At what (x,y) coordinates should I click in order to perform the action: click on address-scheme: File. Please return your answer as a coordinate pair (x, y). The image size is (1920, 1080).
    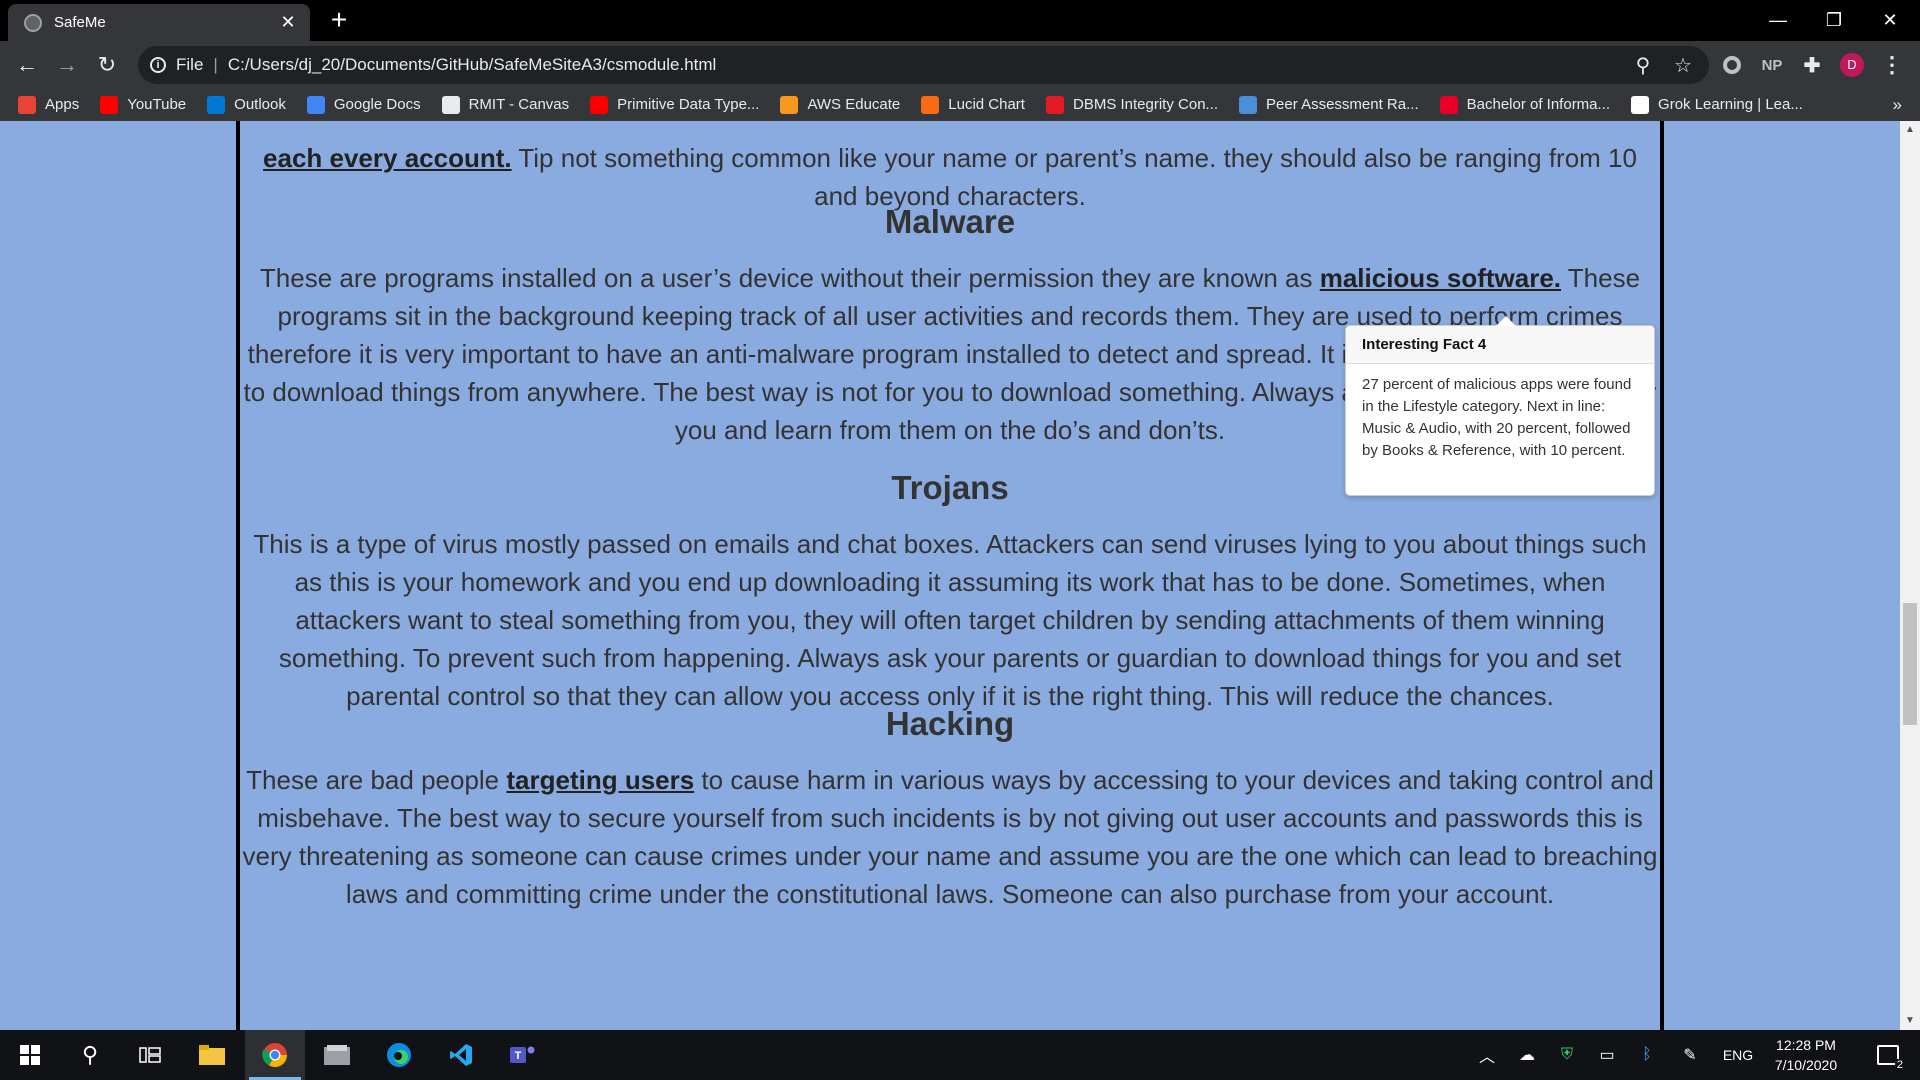
    Looking at the image, I should click on (190, 64).